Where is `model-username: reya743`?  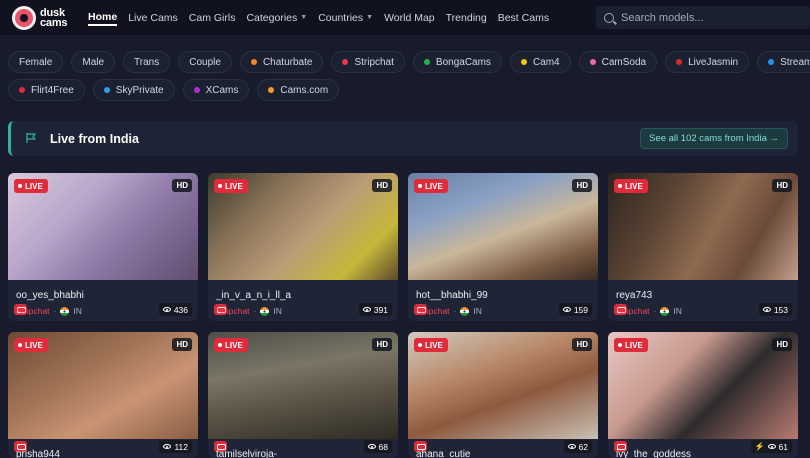 model-username: reya743 is located at coordinates (634, 295).